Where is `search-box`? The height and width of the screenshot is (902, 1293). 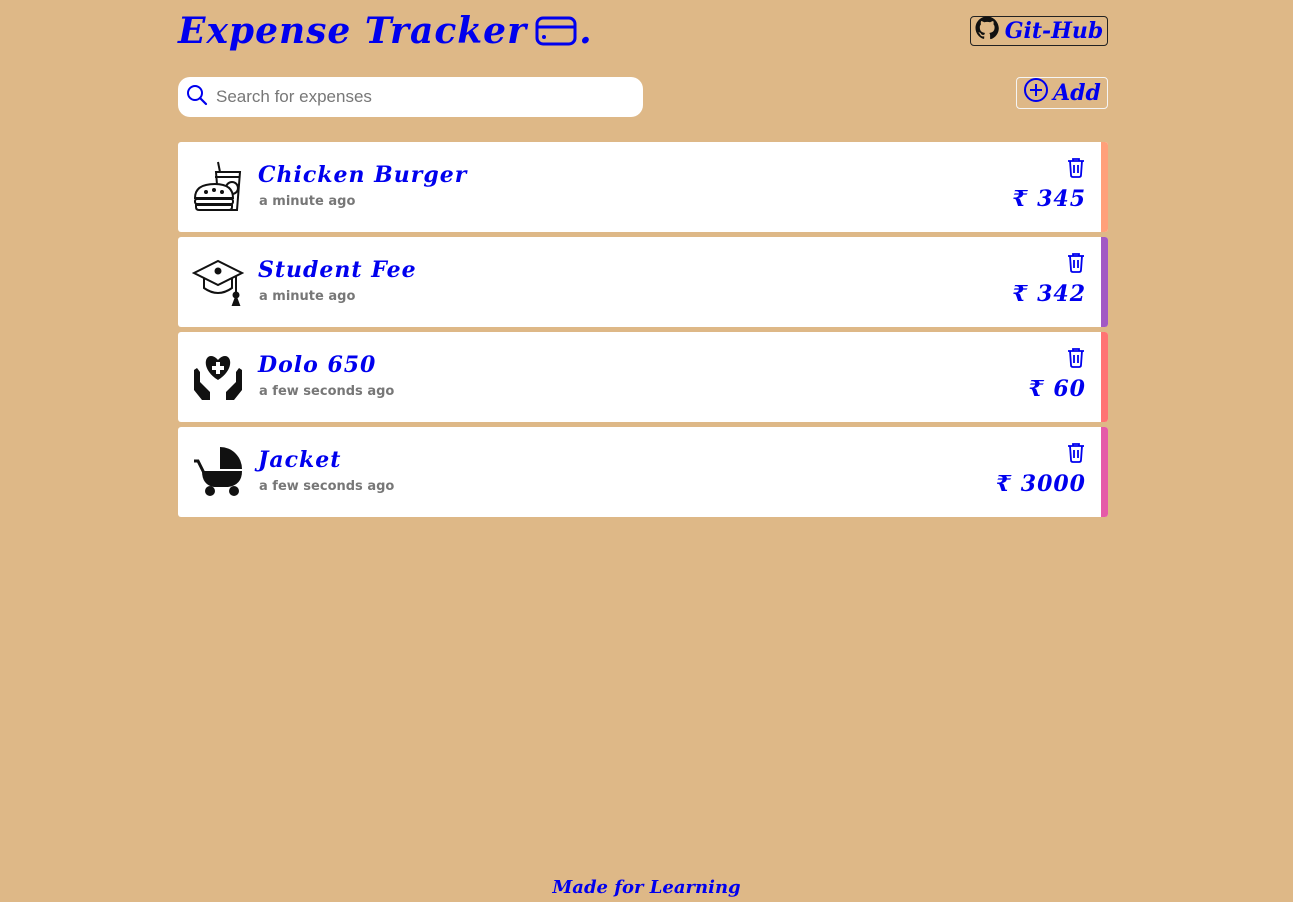
search-box is located at coordinates (410, 97).